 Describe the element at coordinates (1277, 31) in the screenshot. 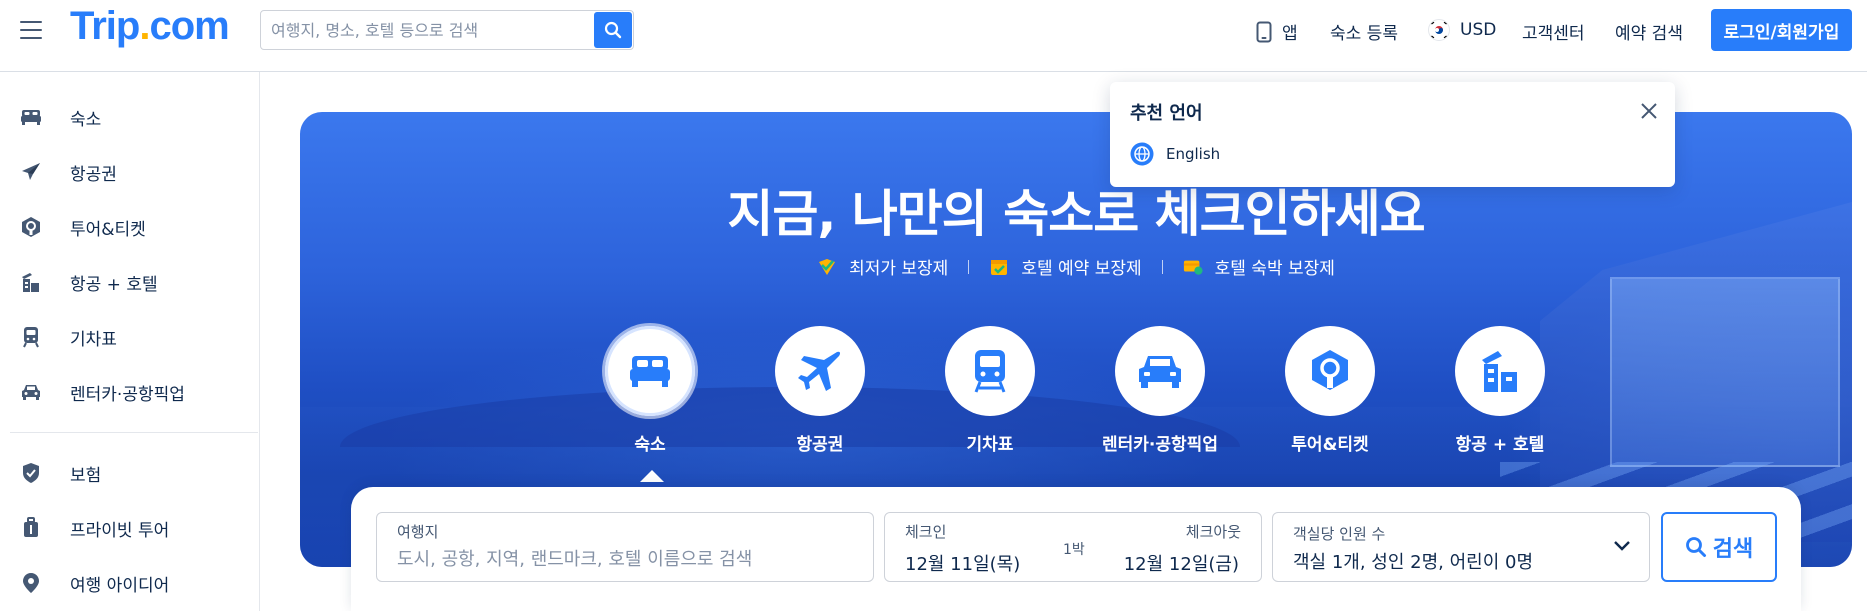

I see `nav-app: 앱` at that location.